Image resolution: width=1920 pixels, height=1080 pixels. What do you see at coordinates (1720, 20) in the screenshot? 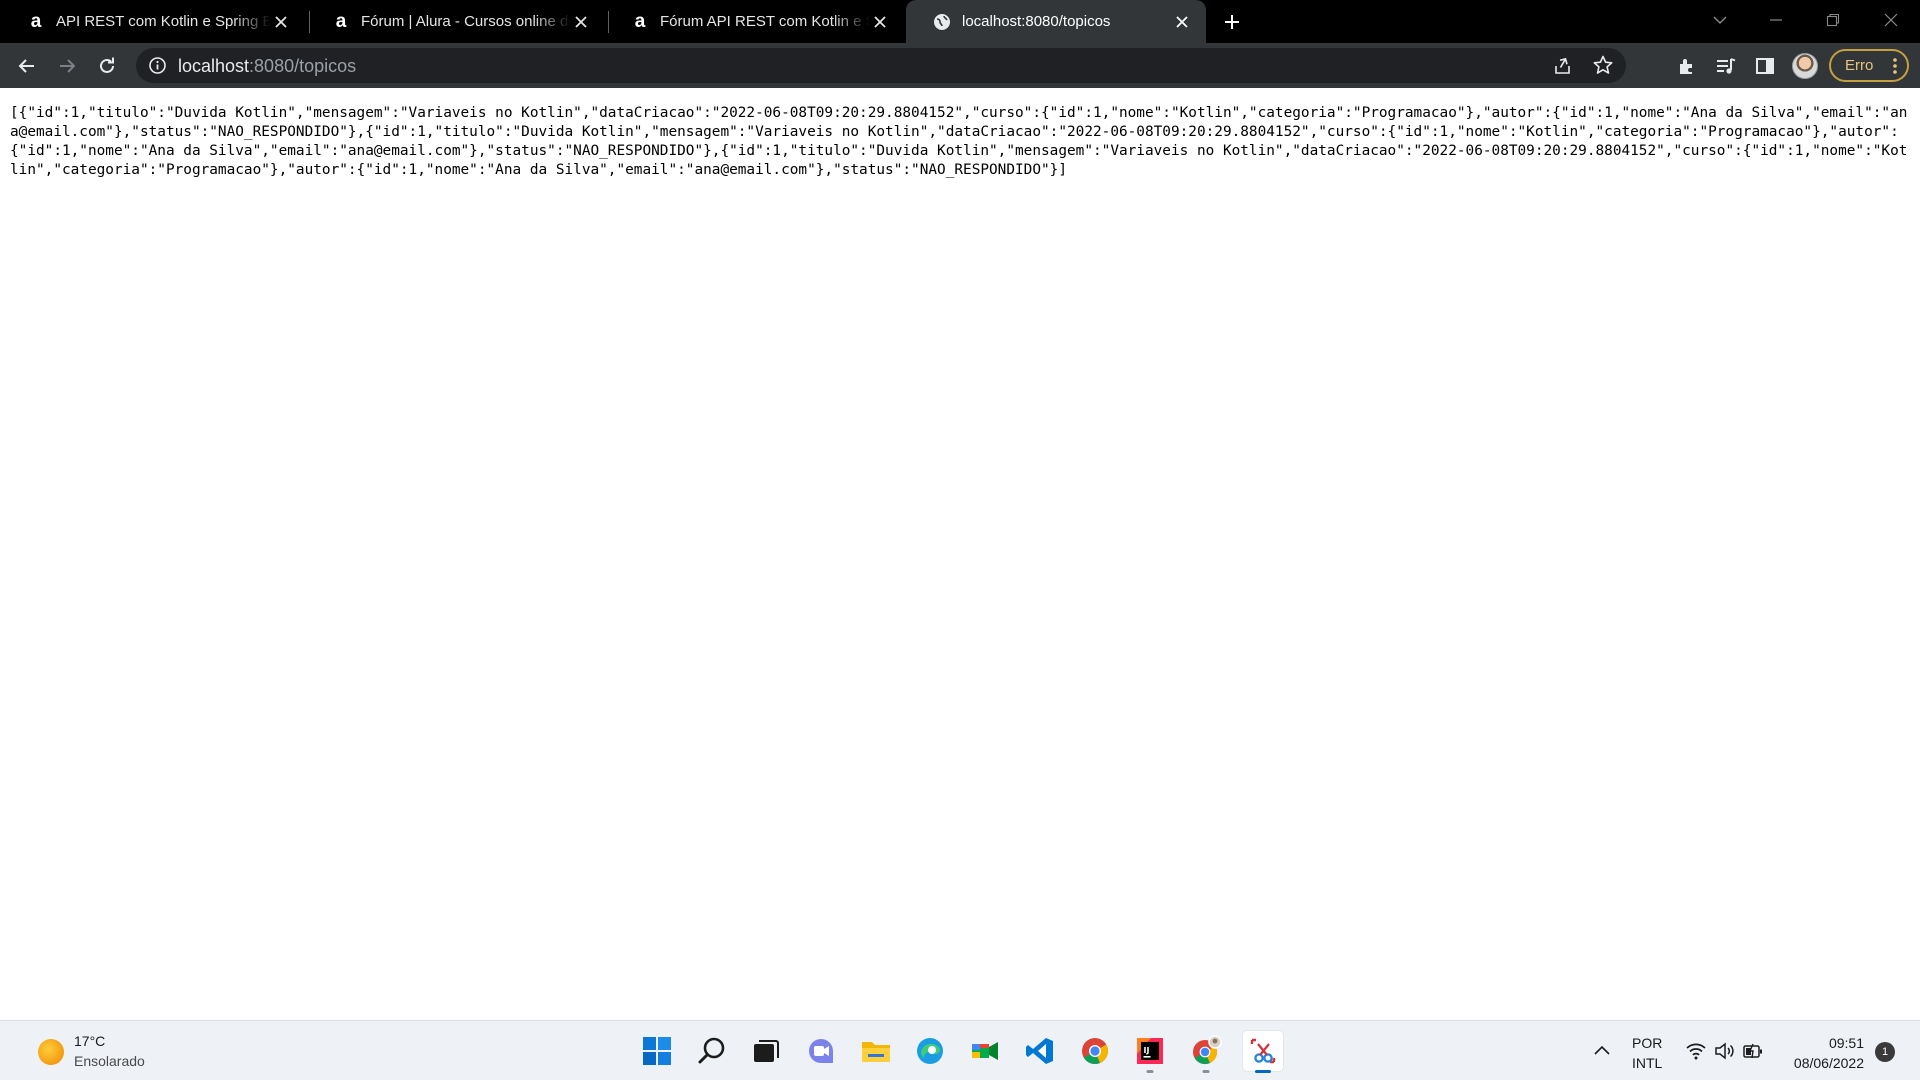
I see `tab-search-chevron-icon` at bounding box center [1720, 20].